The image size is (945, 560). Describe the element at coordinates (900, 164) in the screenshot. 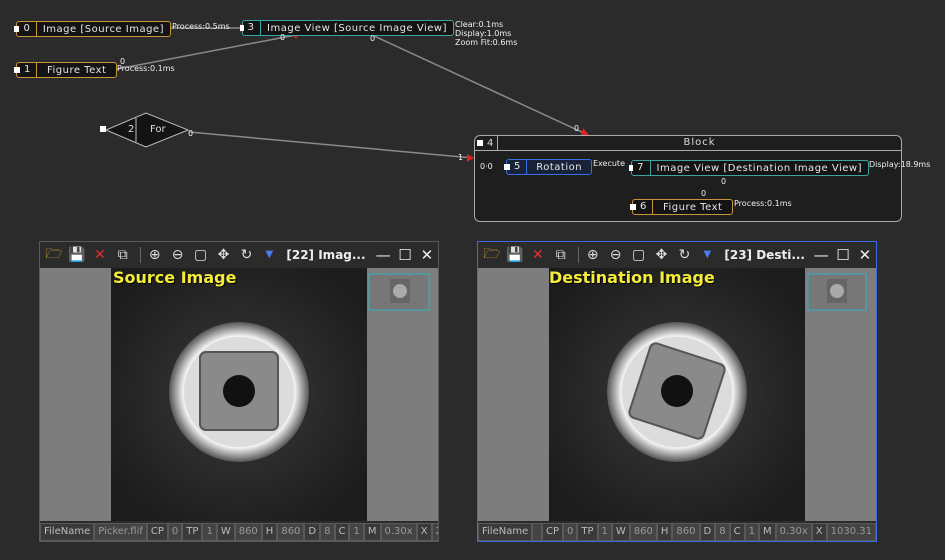

I see `node-stat: Display:18.9ms` at that location.